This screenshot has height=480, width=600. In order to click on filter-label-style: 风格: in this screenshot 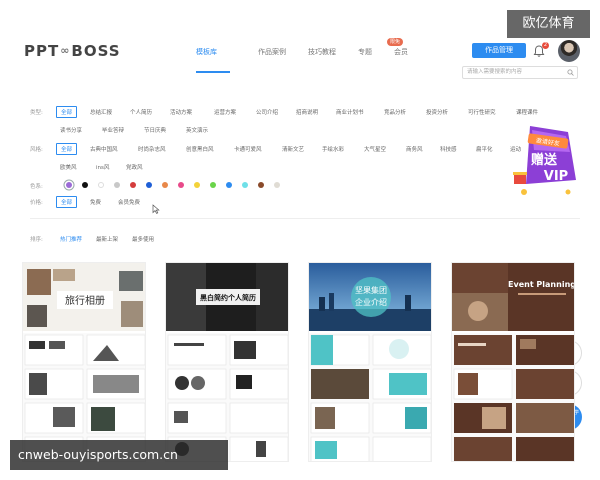, I will do `click(36, 150)`.